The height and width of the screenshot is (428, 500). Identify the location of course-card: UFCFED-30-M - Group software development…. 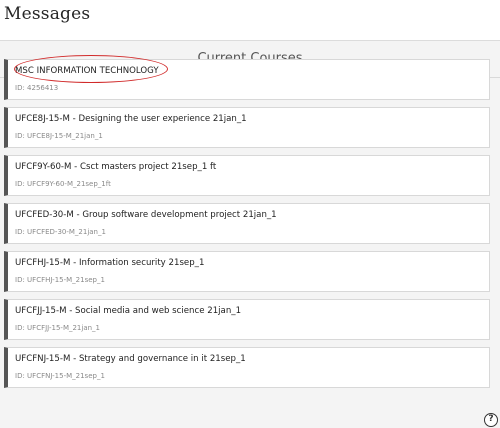
(247, 223).